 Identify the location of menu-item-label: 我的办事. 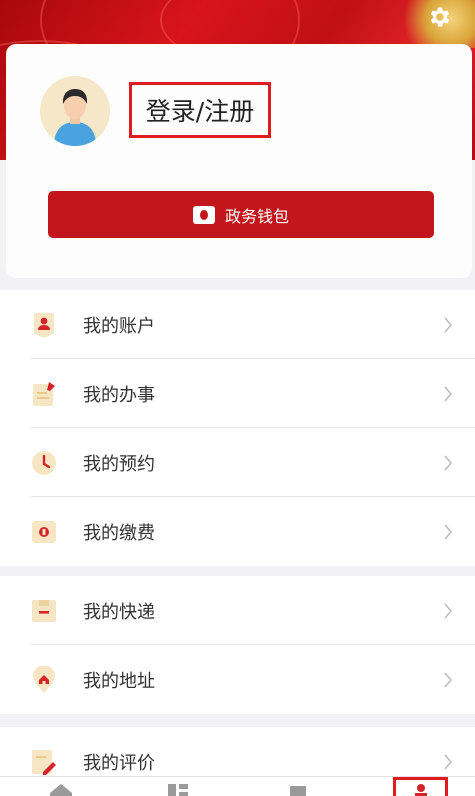
(119, 395).